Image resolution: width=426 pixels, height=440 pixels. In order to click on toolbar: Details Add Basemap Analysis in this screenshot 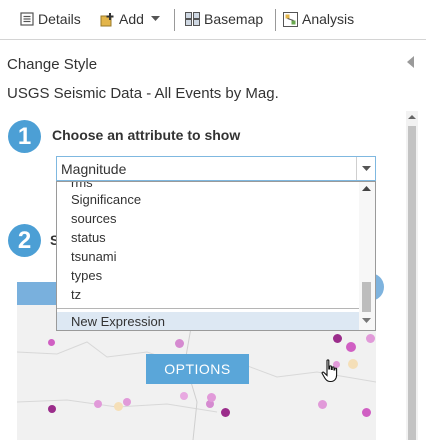, I will do `click(213, 20)`.